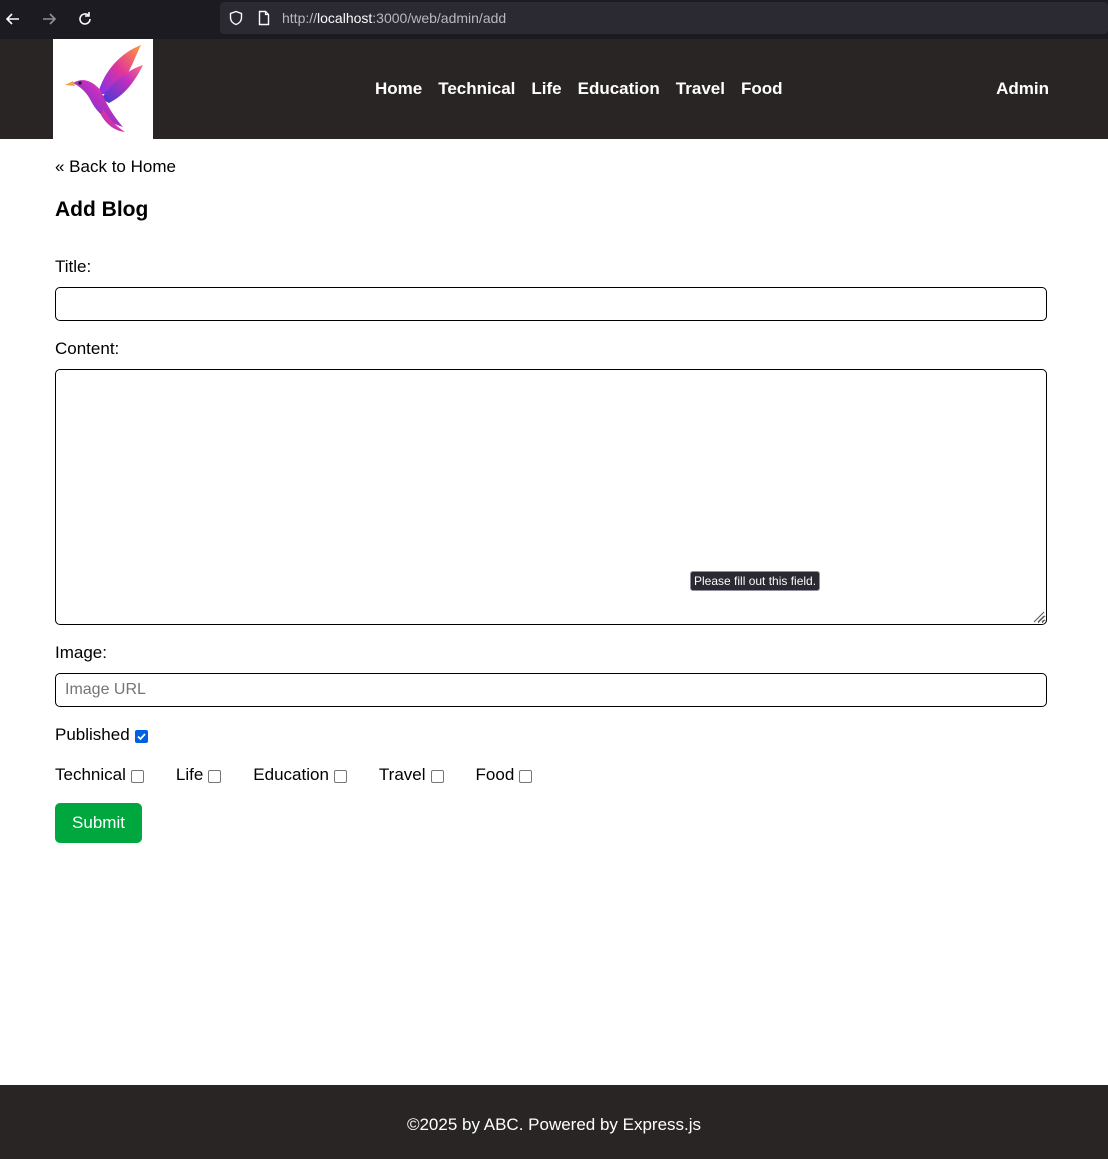 The width and height of the screenshot is (1108, 1159). What do you see at coordinates (495, 774) in the screenshot?
I see `category-label: Food` at bounding box center [495, 774].